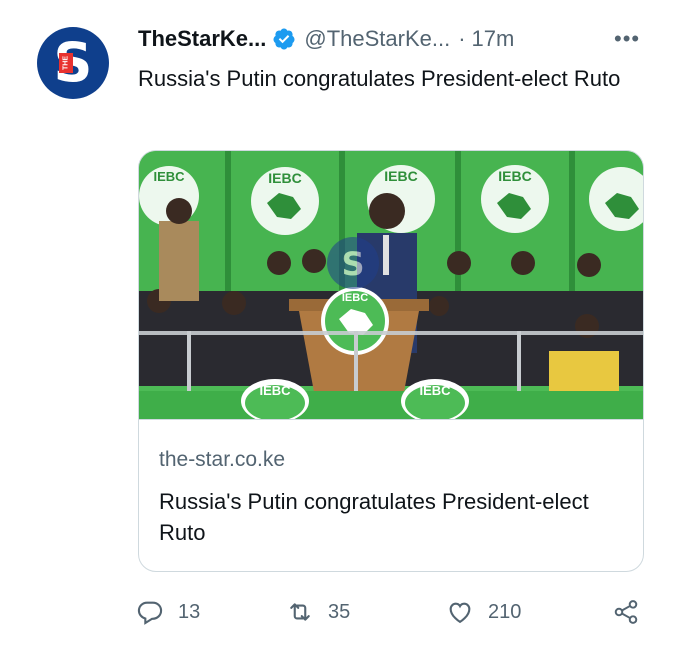 Image resolution: width=675 pixels, height=649 pixels. What do you see at coordinates (284, 39) in the screenshot?
I see `verified-badge-icon` at bounding box center [284, 39].